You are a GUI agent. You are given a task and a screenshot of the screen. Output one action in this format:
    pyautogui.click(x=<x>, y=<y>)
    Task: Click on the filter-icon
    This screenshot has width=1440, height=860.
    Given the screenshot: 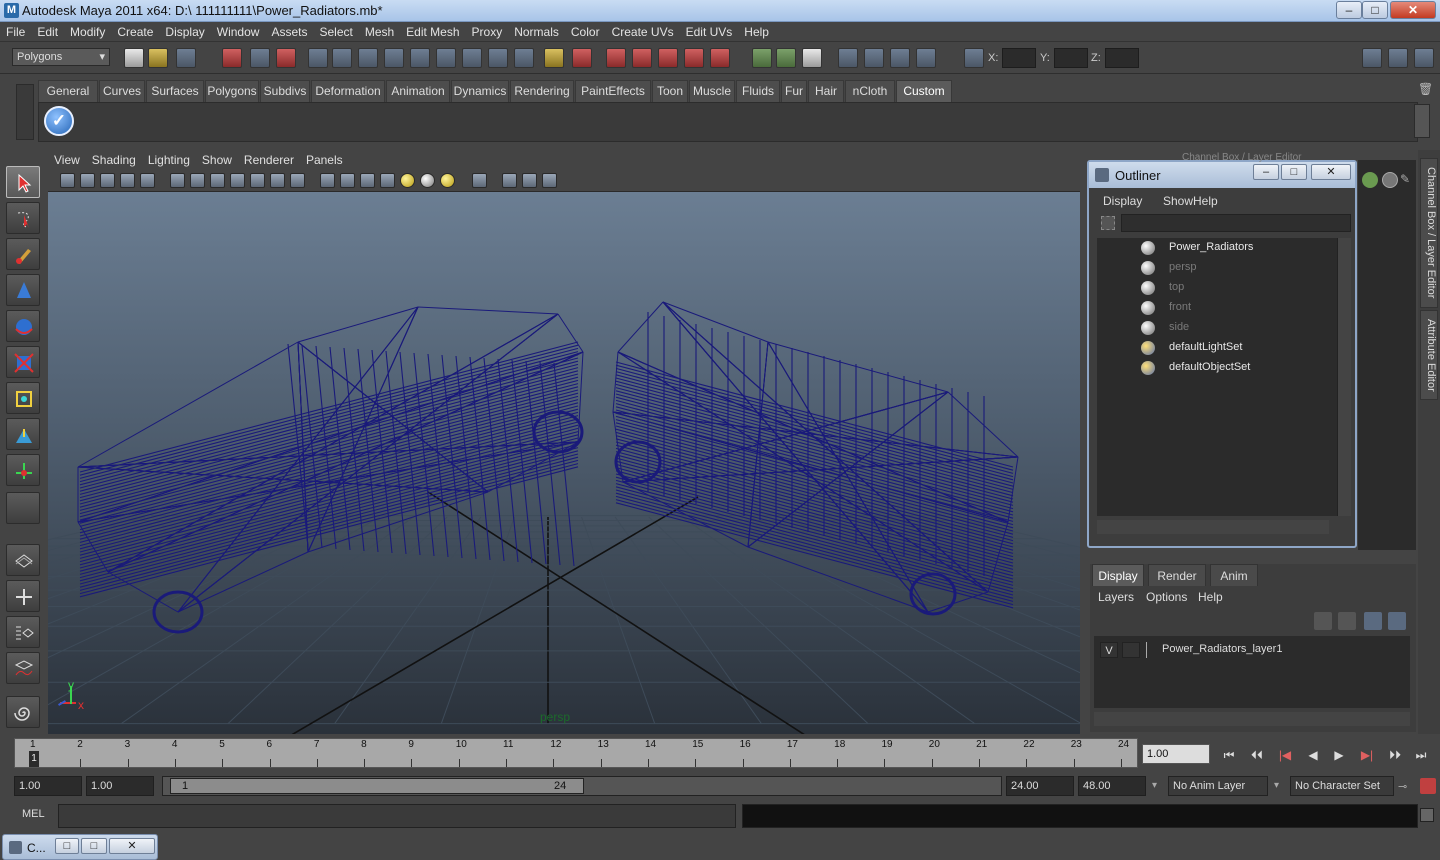 What is the action you would take?
    pyautogui.click(x=1108, y=223)
    